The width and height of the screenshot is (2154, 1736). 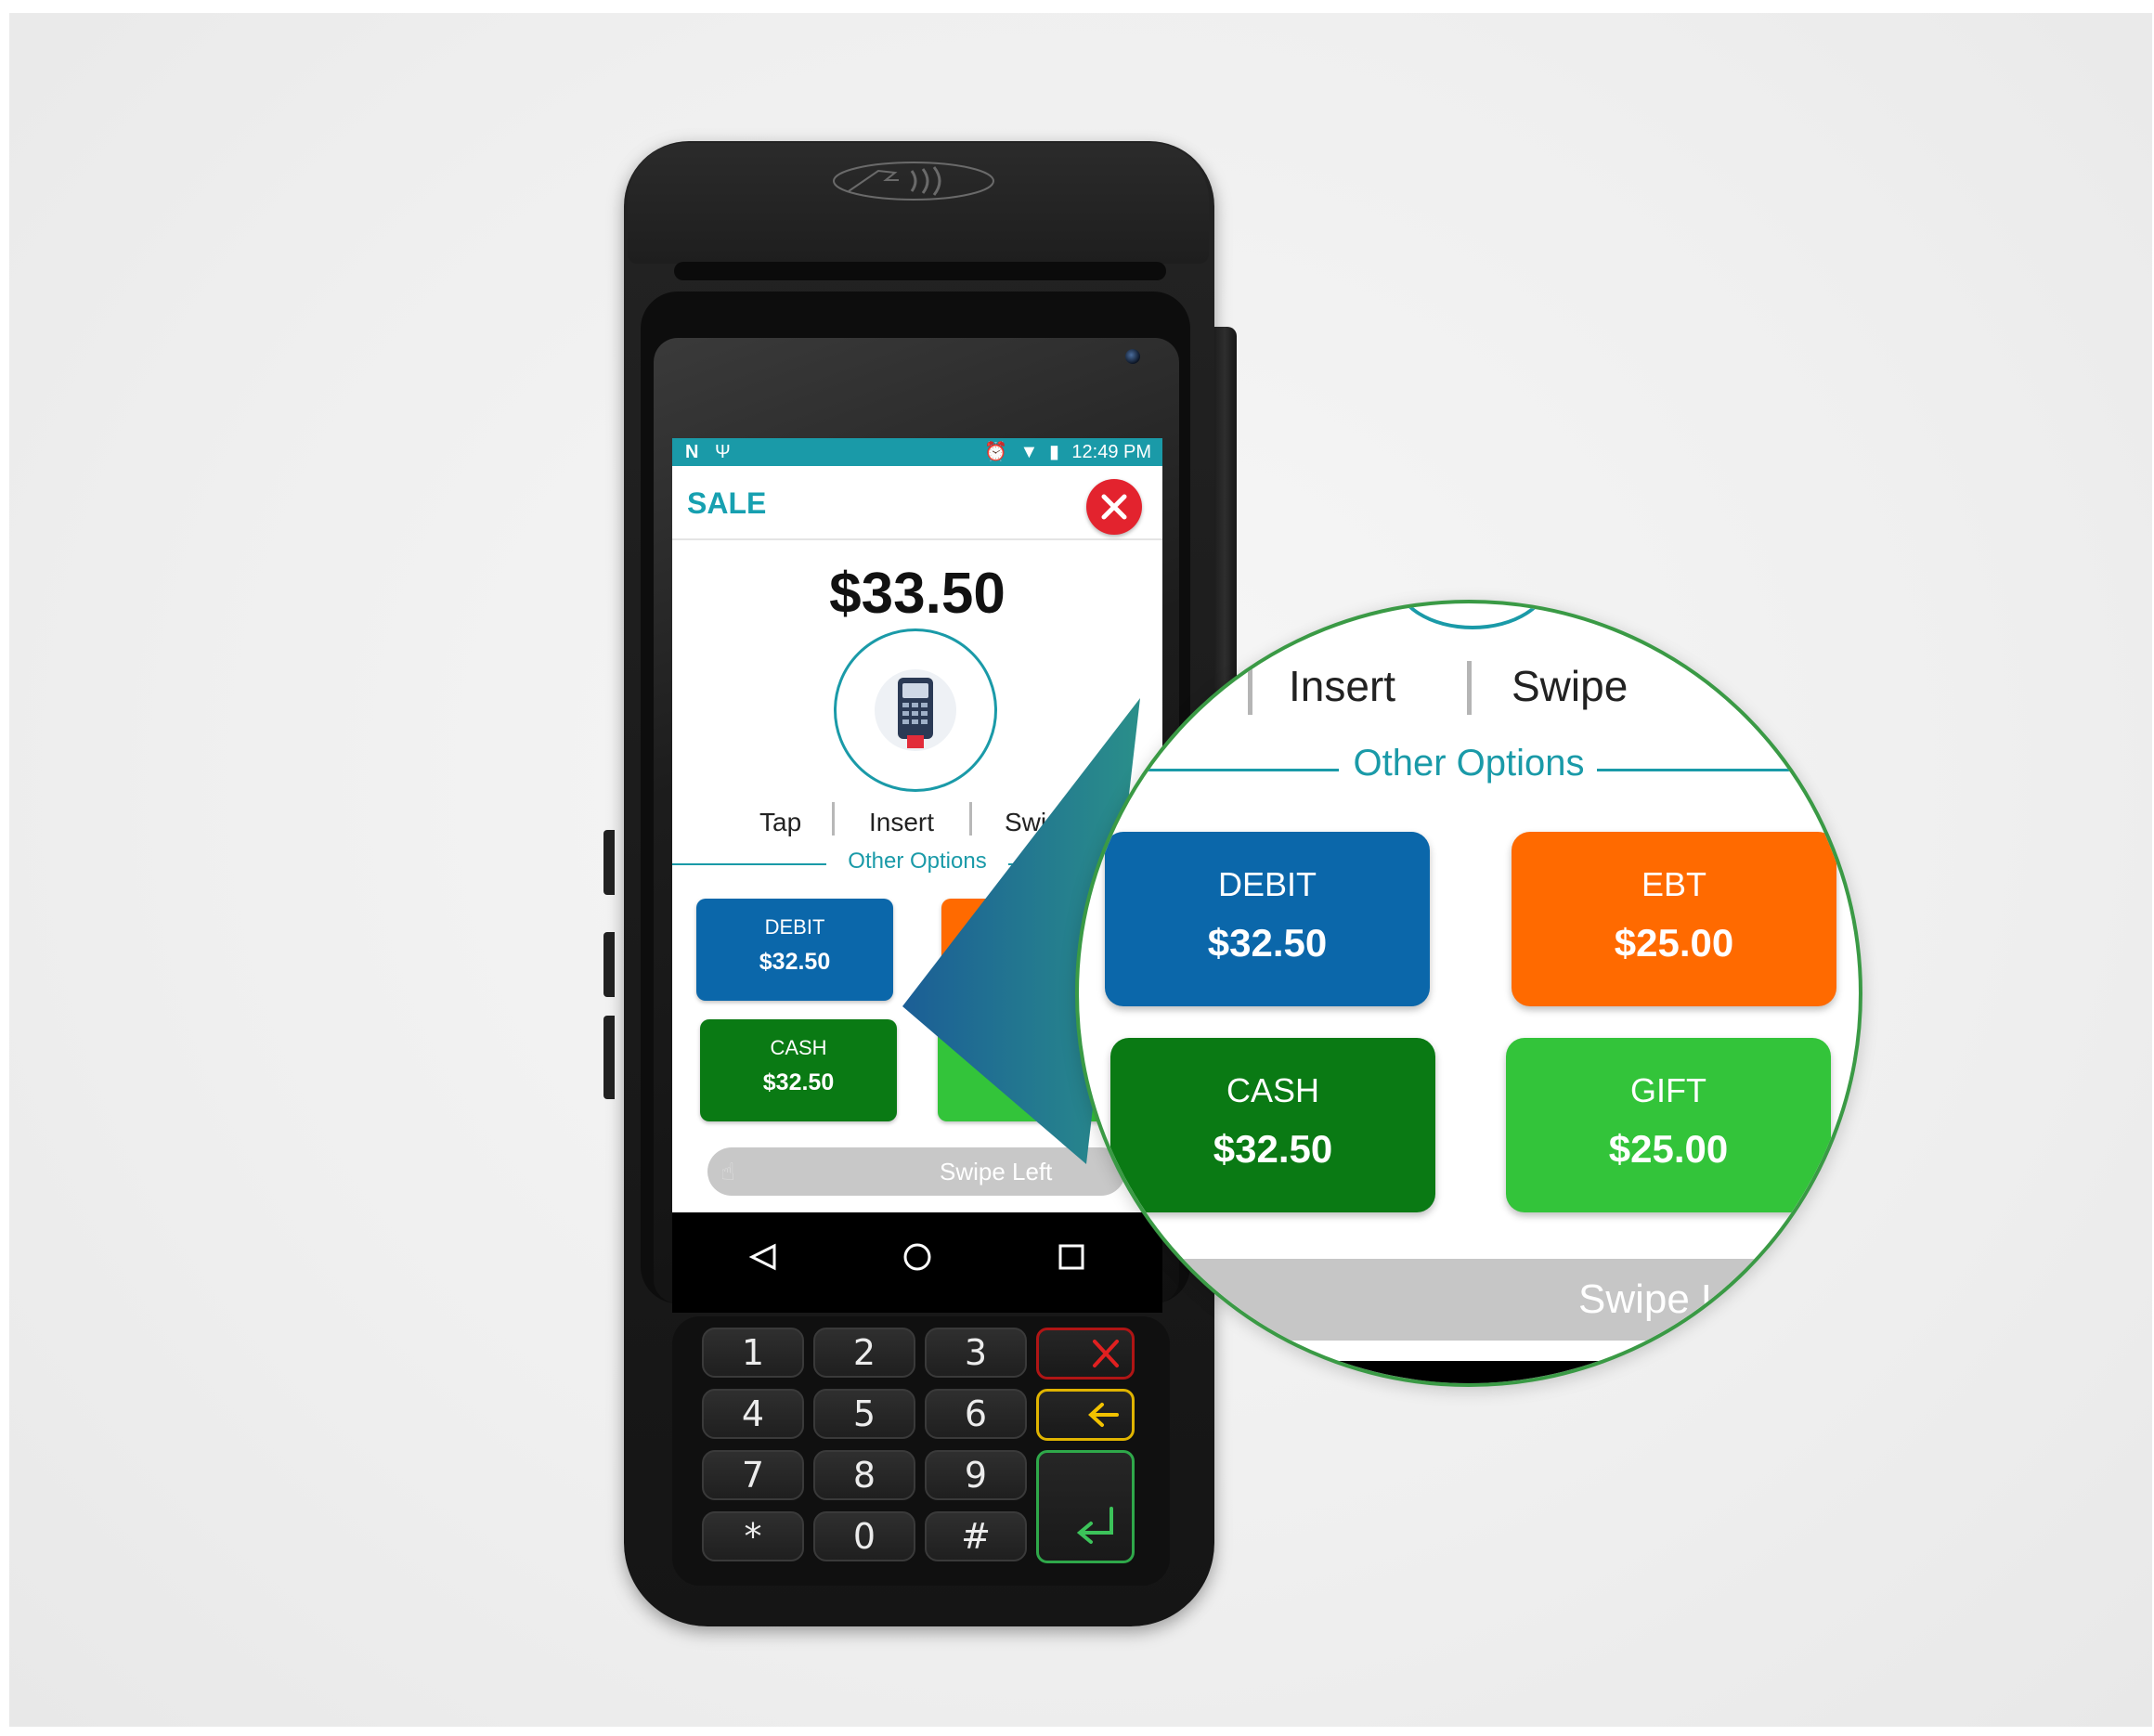 I want to click on zoom-other-options-divider: Other Options, so click(x=1469, y=770).